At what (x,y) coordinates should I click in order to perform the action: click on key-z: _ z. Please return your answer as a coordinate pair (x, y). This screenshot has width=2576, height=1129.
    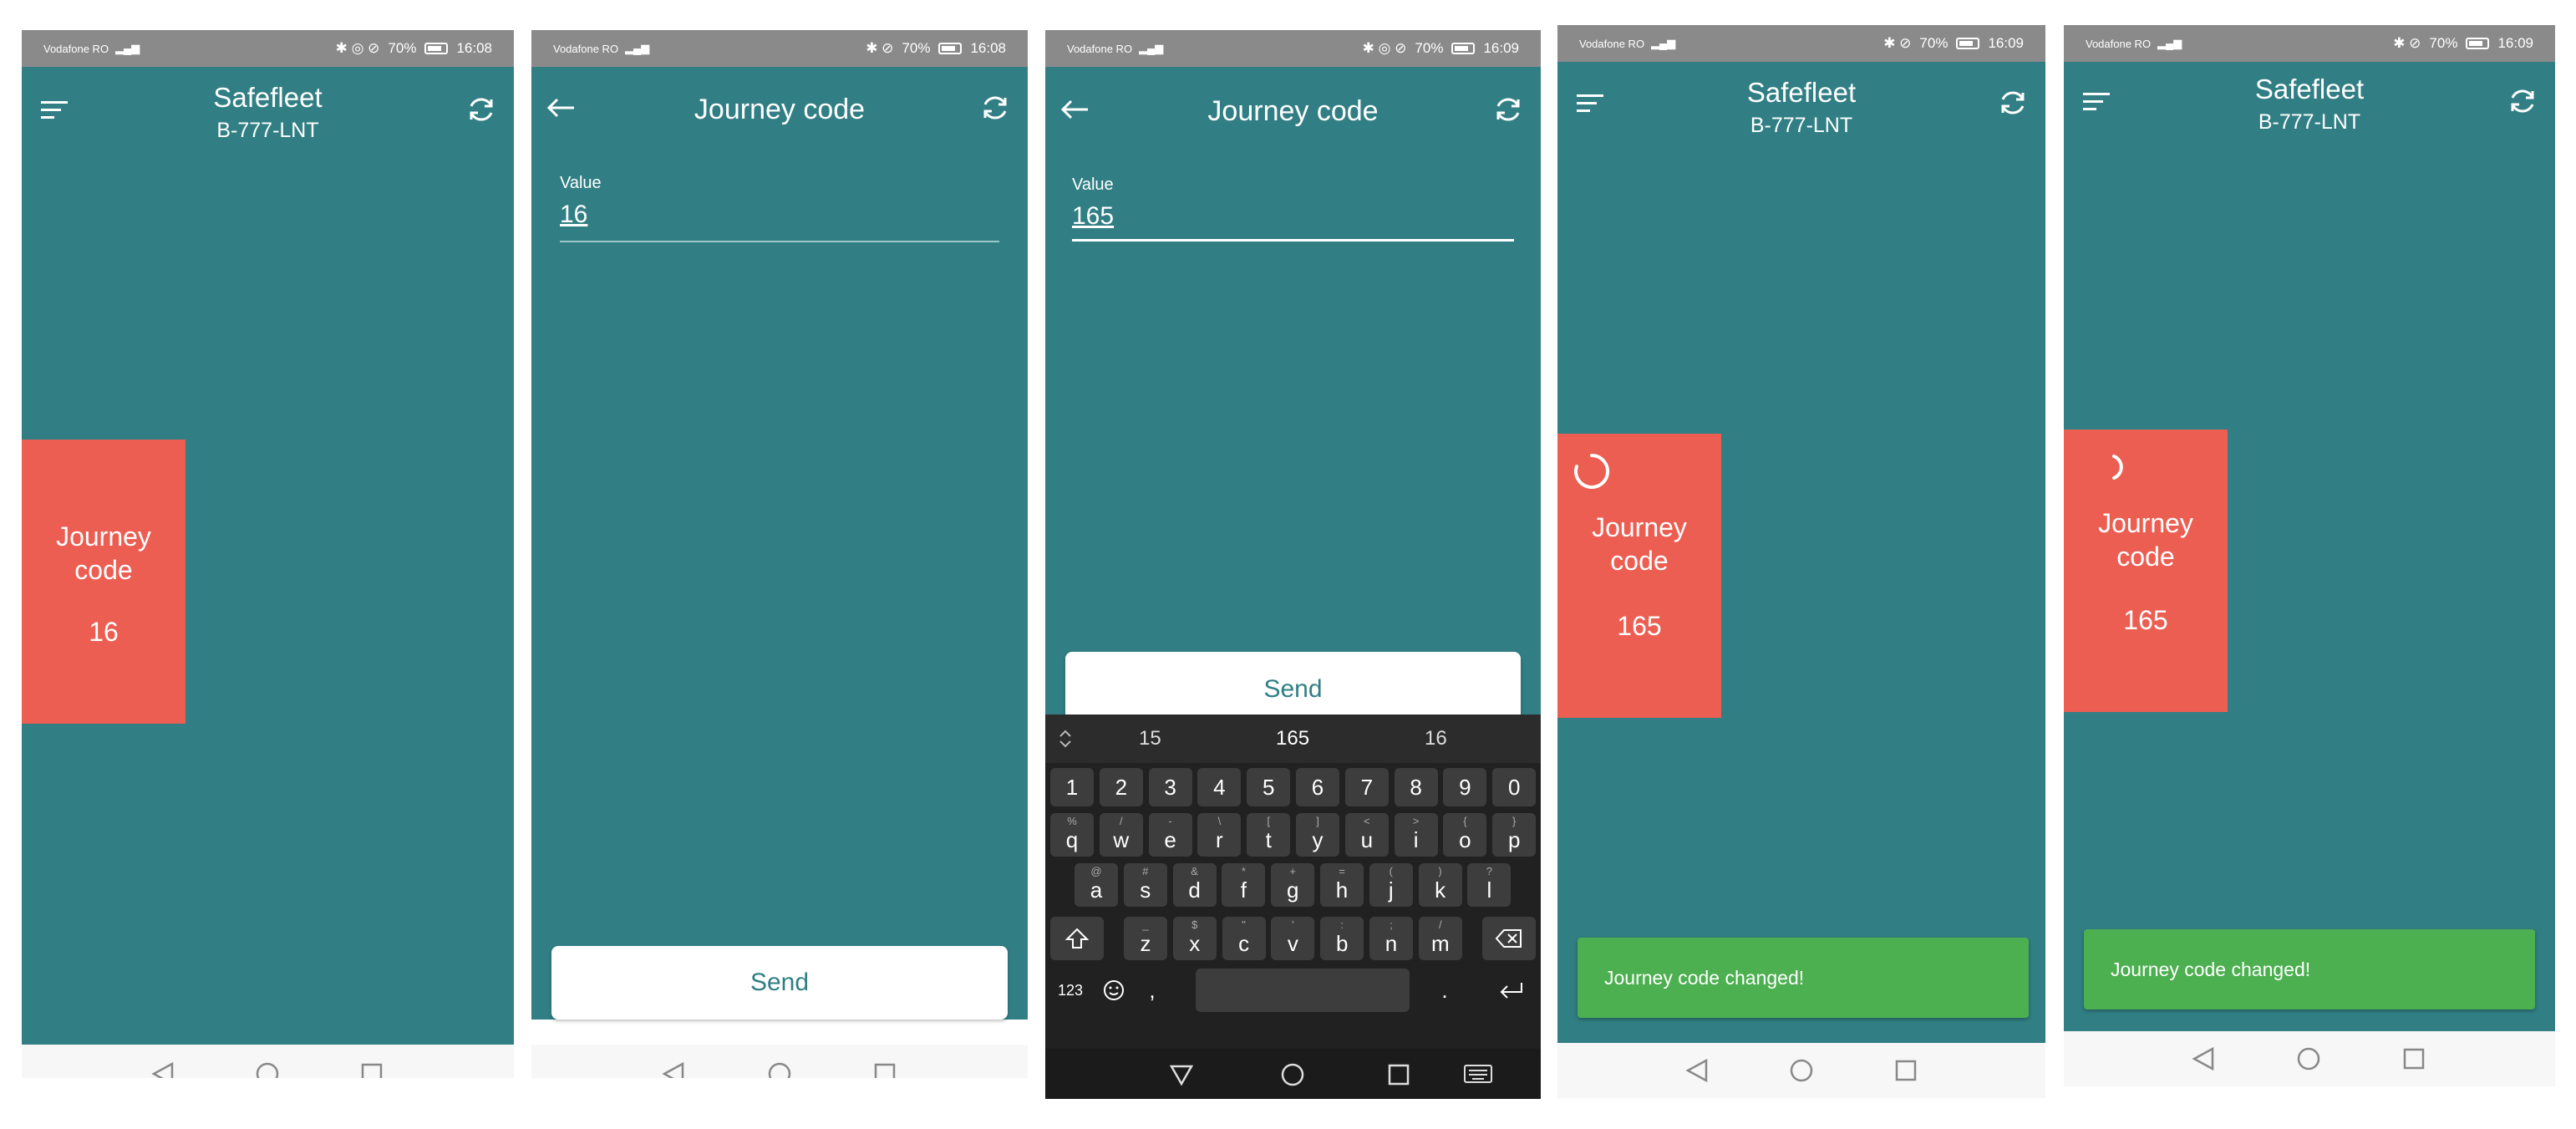
    Looking at the image, I should click on (1145, 938).